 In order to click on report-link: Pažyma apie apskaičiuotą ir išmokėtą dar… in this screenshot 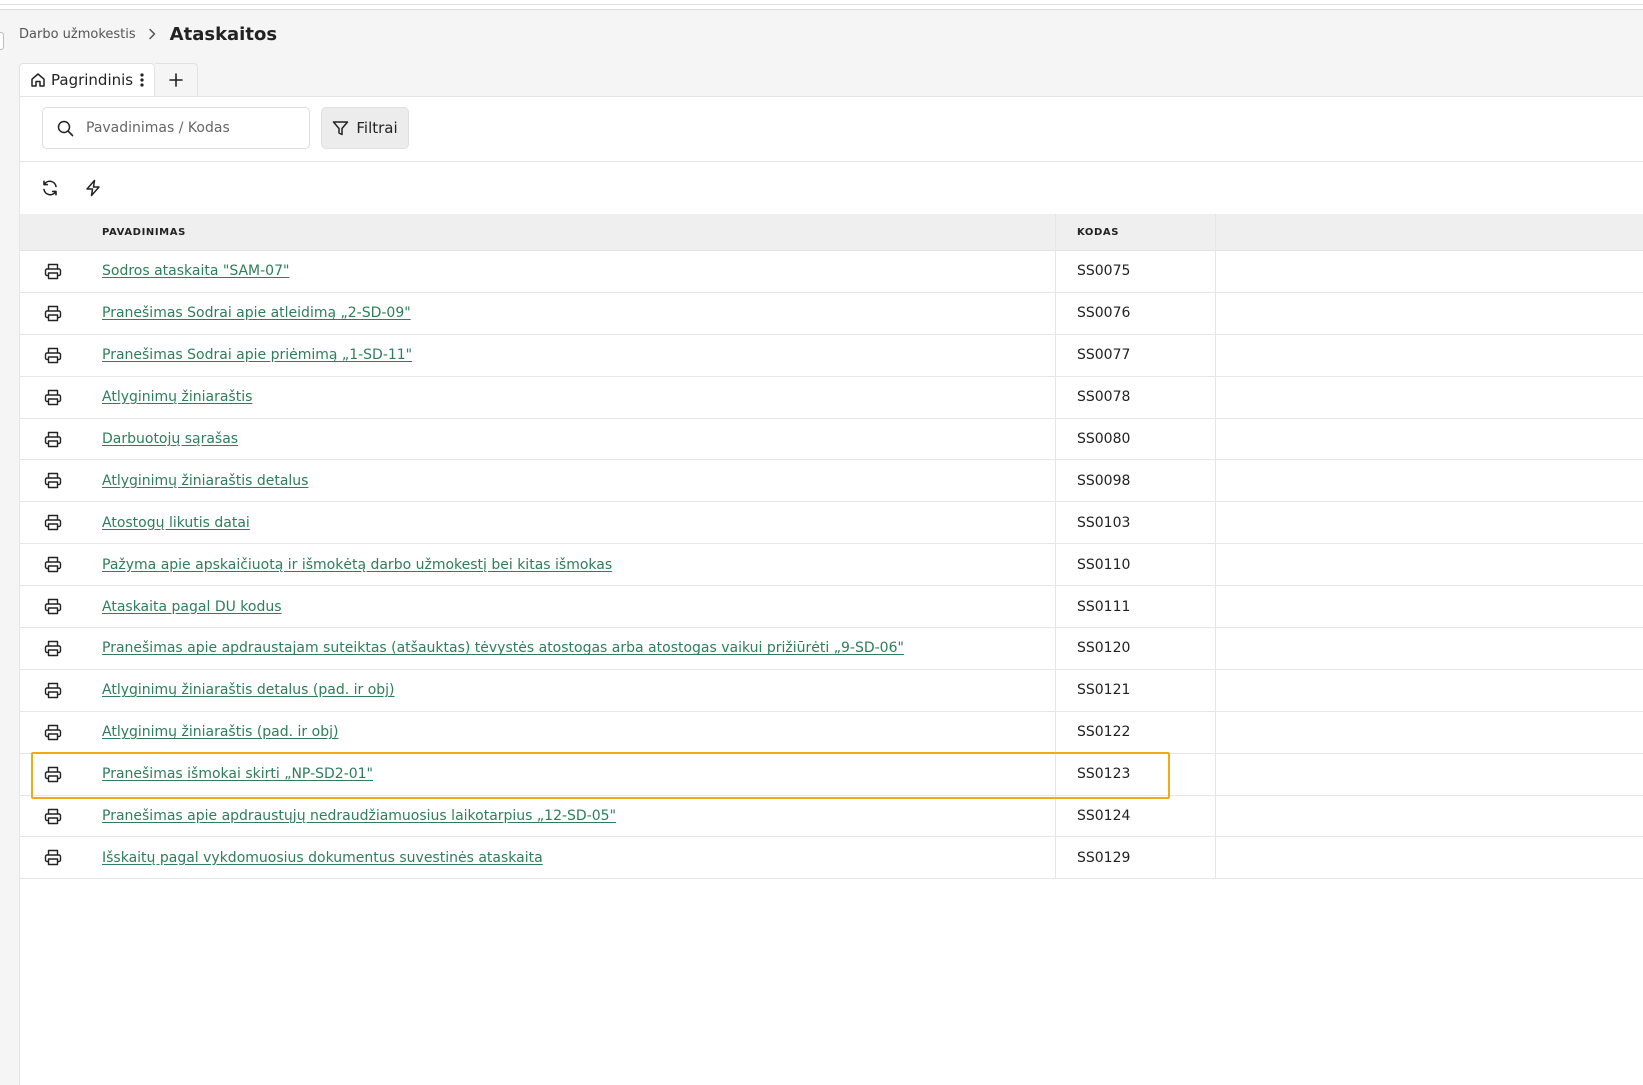, I will do `click(357, 565)`.